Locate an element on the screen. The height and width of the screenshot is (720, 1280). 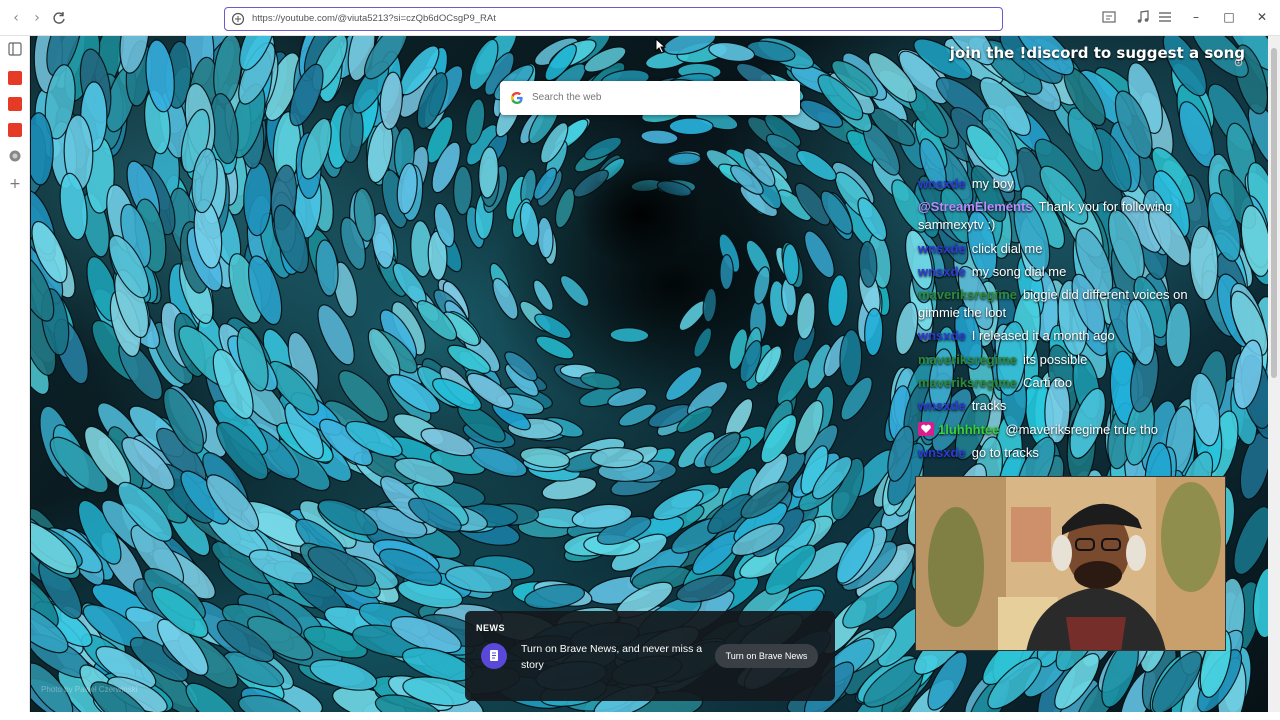
google-logo-icon is located at coordinates (517, 98).